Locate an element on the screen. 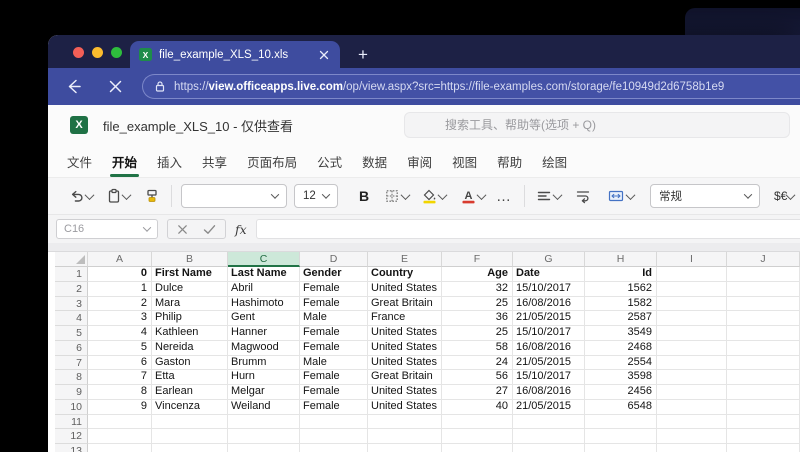 This screenshot has height=452, width=800. cell-C10: Weiland is located at coordinates (264, 407).